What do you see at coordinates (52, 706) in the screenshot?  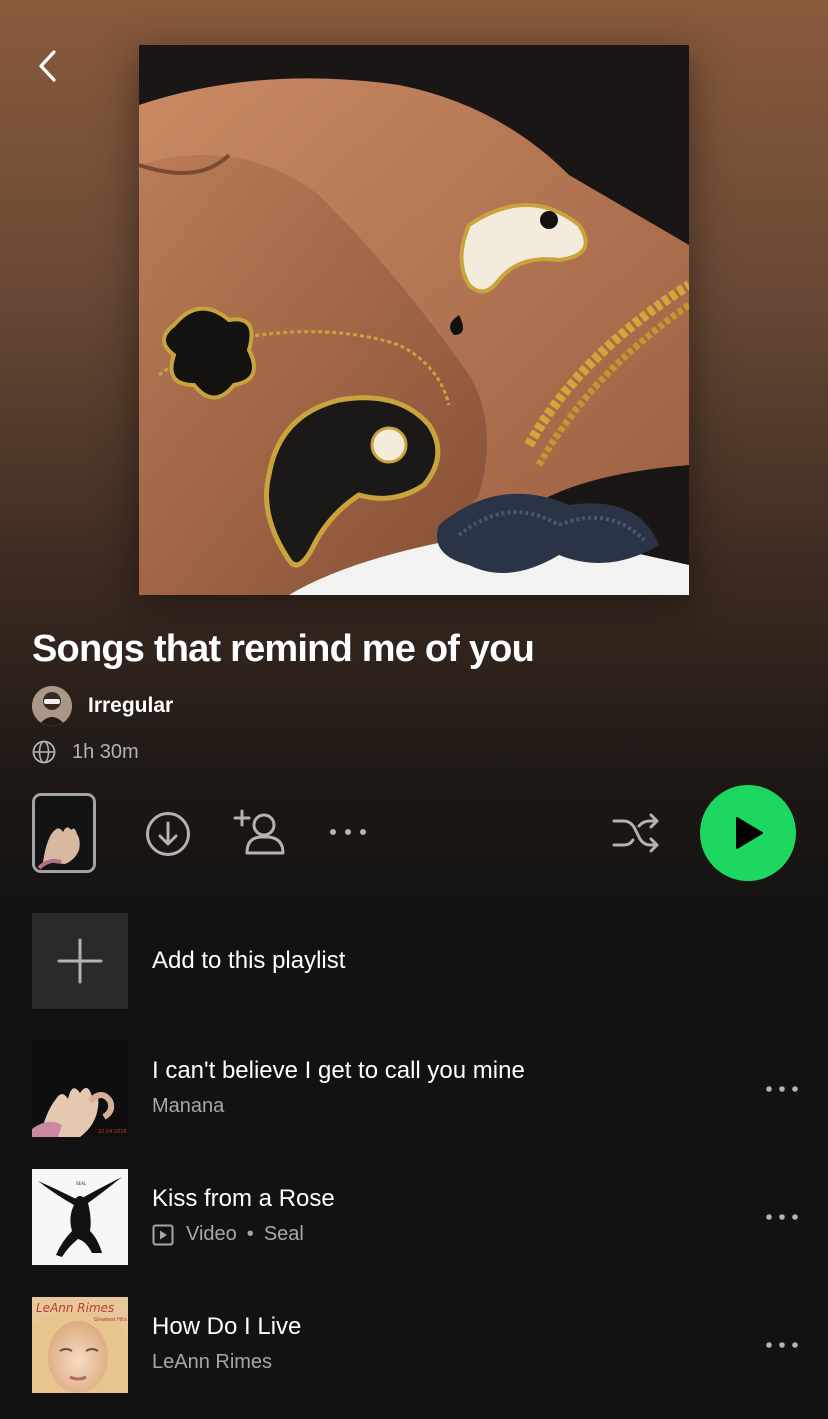 I see `avatar` at bounding box center [52, 706].